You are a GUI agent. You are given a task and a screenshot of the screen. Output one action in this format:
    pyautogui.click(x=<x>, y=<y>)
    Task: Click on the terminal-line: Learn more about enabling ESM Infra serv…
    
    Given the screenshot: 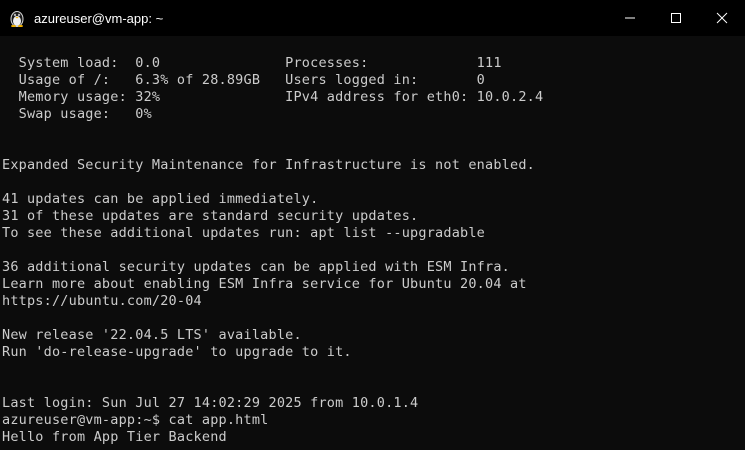 What is the action you would take?
    pyautogui.click(x=264, y=284)
    